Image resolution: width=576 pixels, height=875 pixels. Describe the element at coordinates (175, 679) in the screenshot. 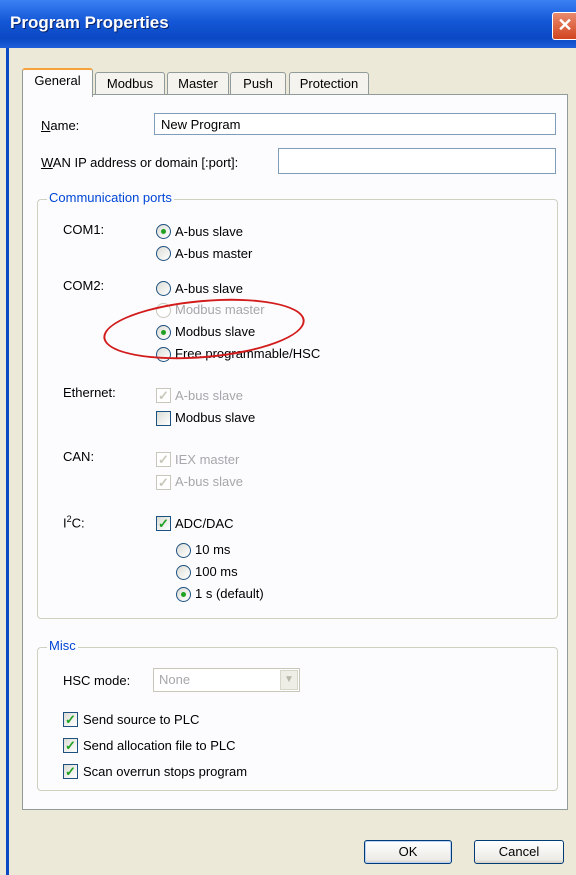

I see `hsc-mode-value: None` at that location.